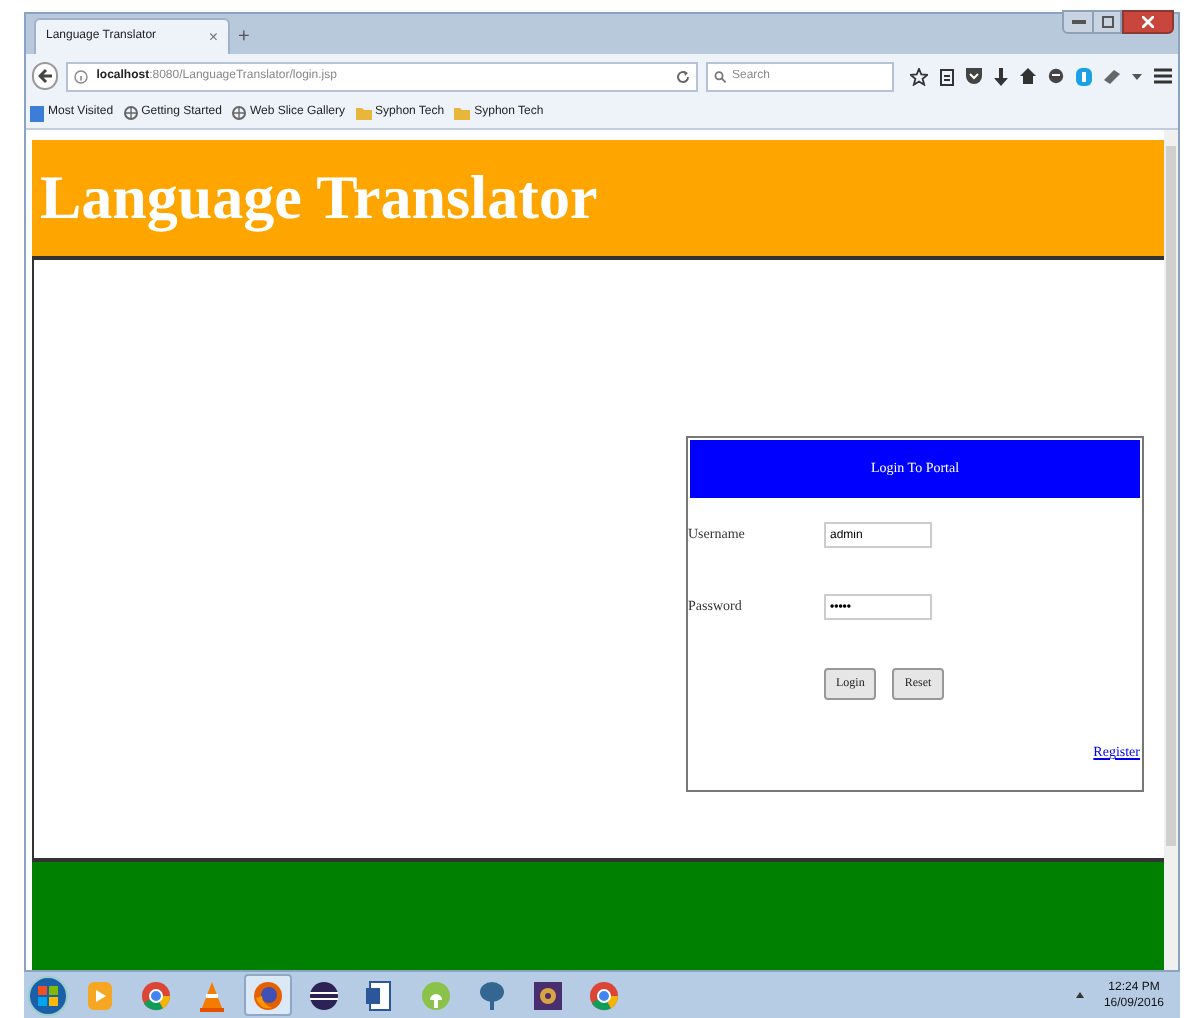 The height and width of the screenshot is (1018, 1198). What do you see at coordinates (1112, 76) in the screenshot?
I see `extension-icon` at bounding box center [1112, 76].